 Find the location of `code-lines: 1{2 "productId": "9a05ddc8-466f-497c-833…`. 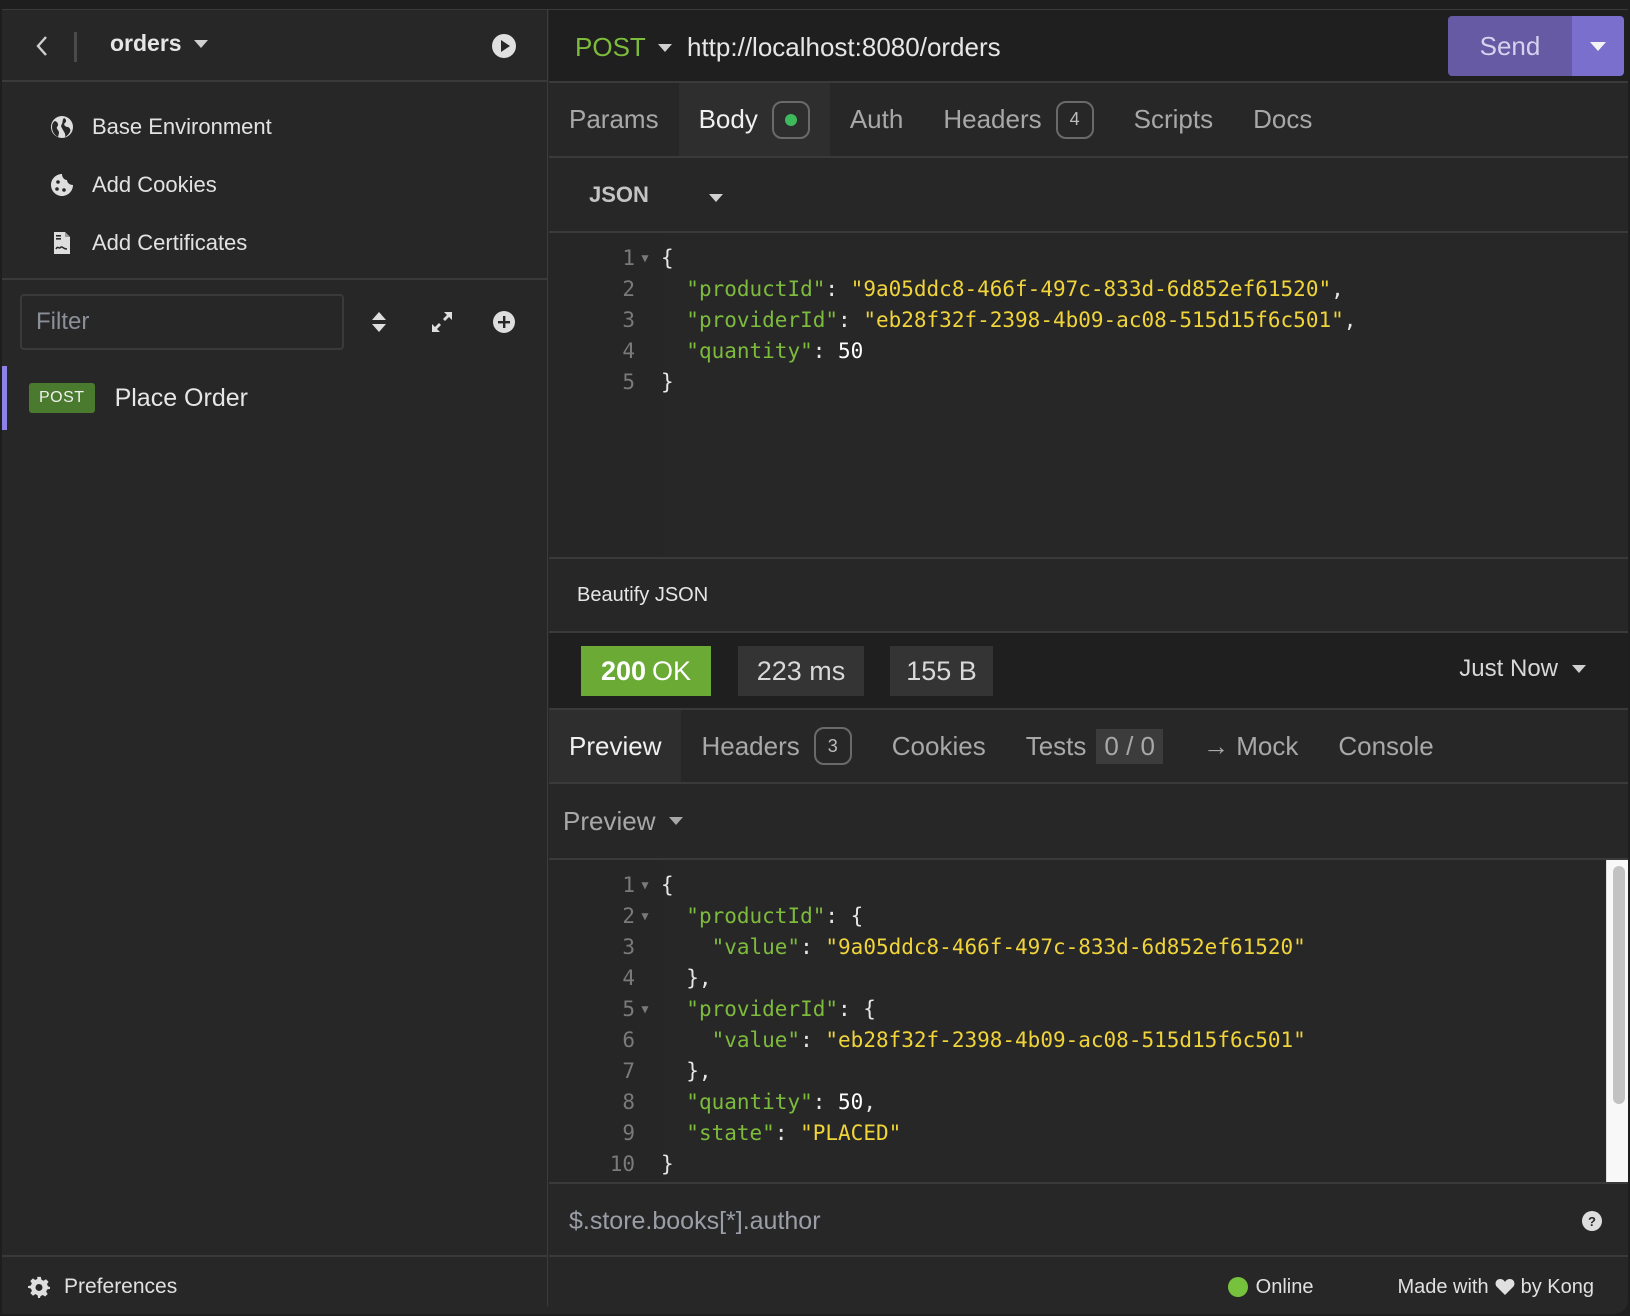

code-lines: 1{2 "productId": "9a05ddc8-466f-497c-833… is located at coordinates (1088, 320).